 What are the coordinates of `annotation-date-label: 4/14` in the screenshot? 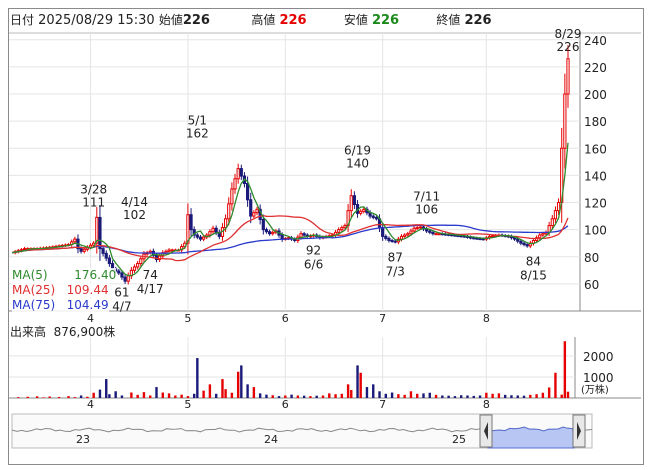 It's located at (134, 202).